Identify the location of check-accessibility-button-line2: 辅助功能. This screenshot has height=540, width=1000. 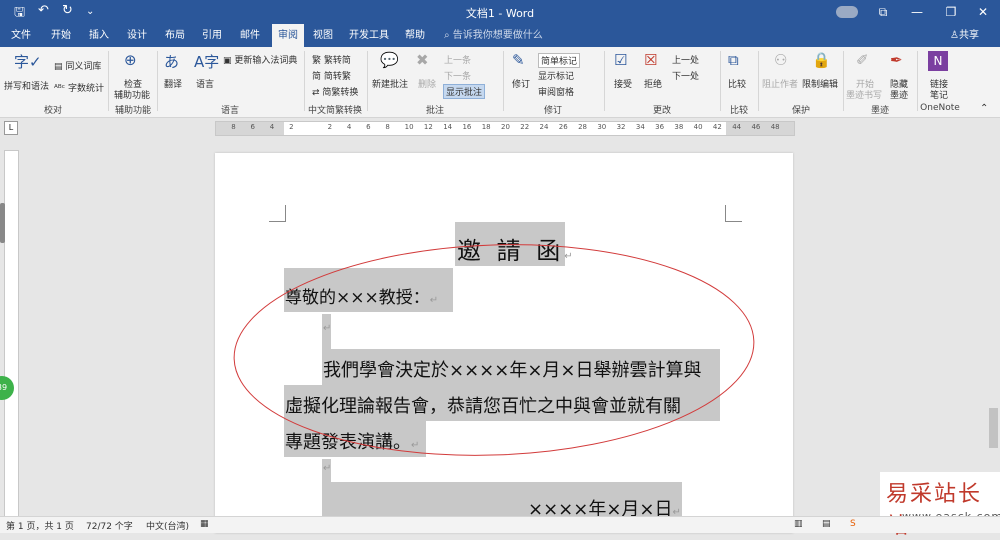
(132, 94).